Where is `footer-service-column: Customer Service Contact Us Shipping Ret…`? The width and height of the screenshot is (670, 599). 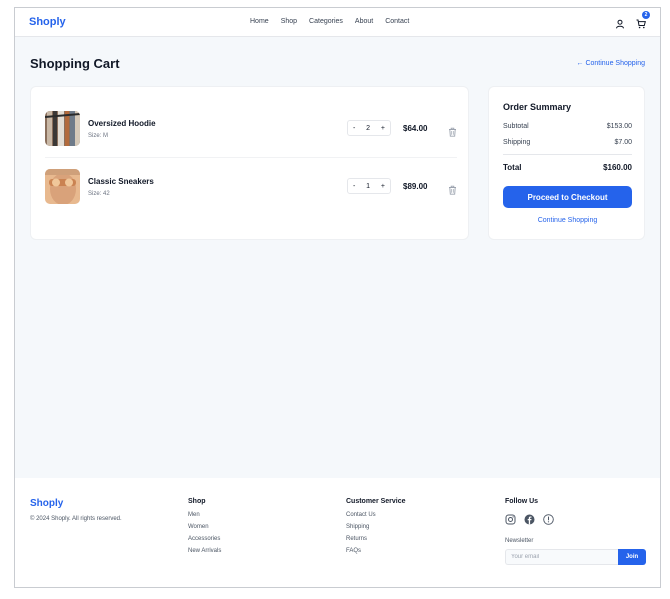 footer-service-column: Customer Service Contact Us Shipping Ret… is located at coordinates (376, 529).